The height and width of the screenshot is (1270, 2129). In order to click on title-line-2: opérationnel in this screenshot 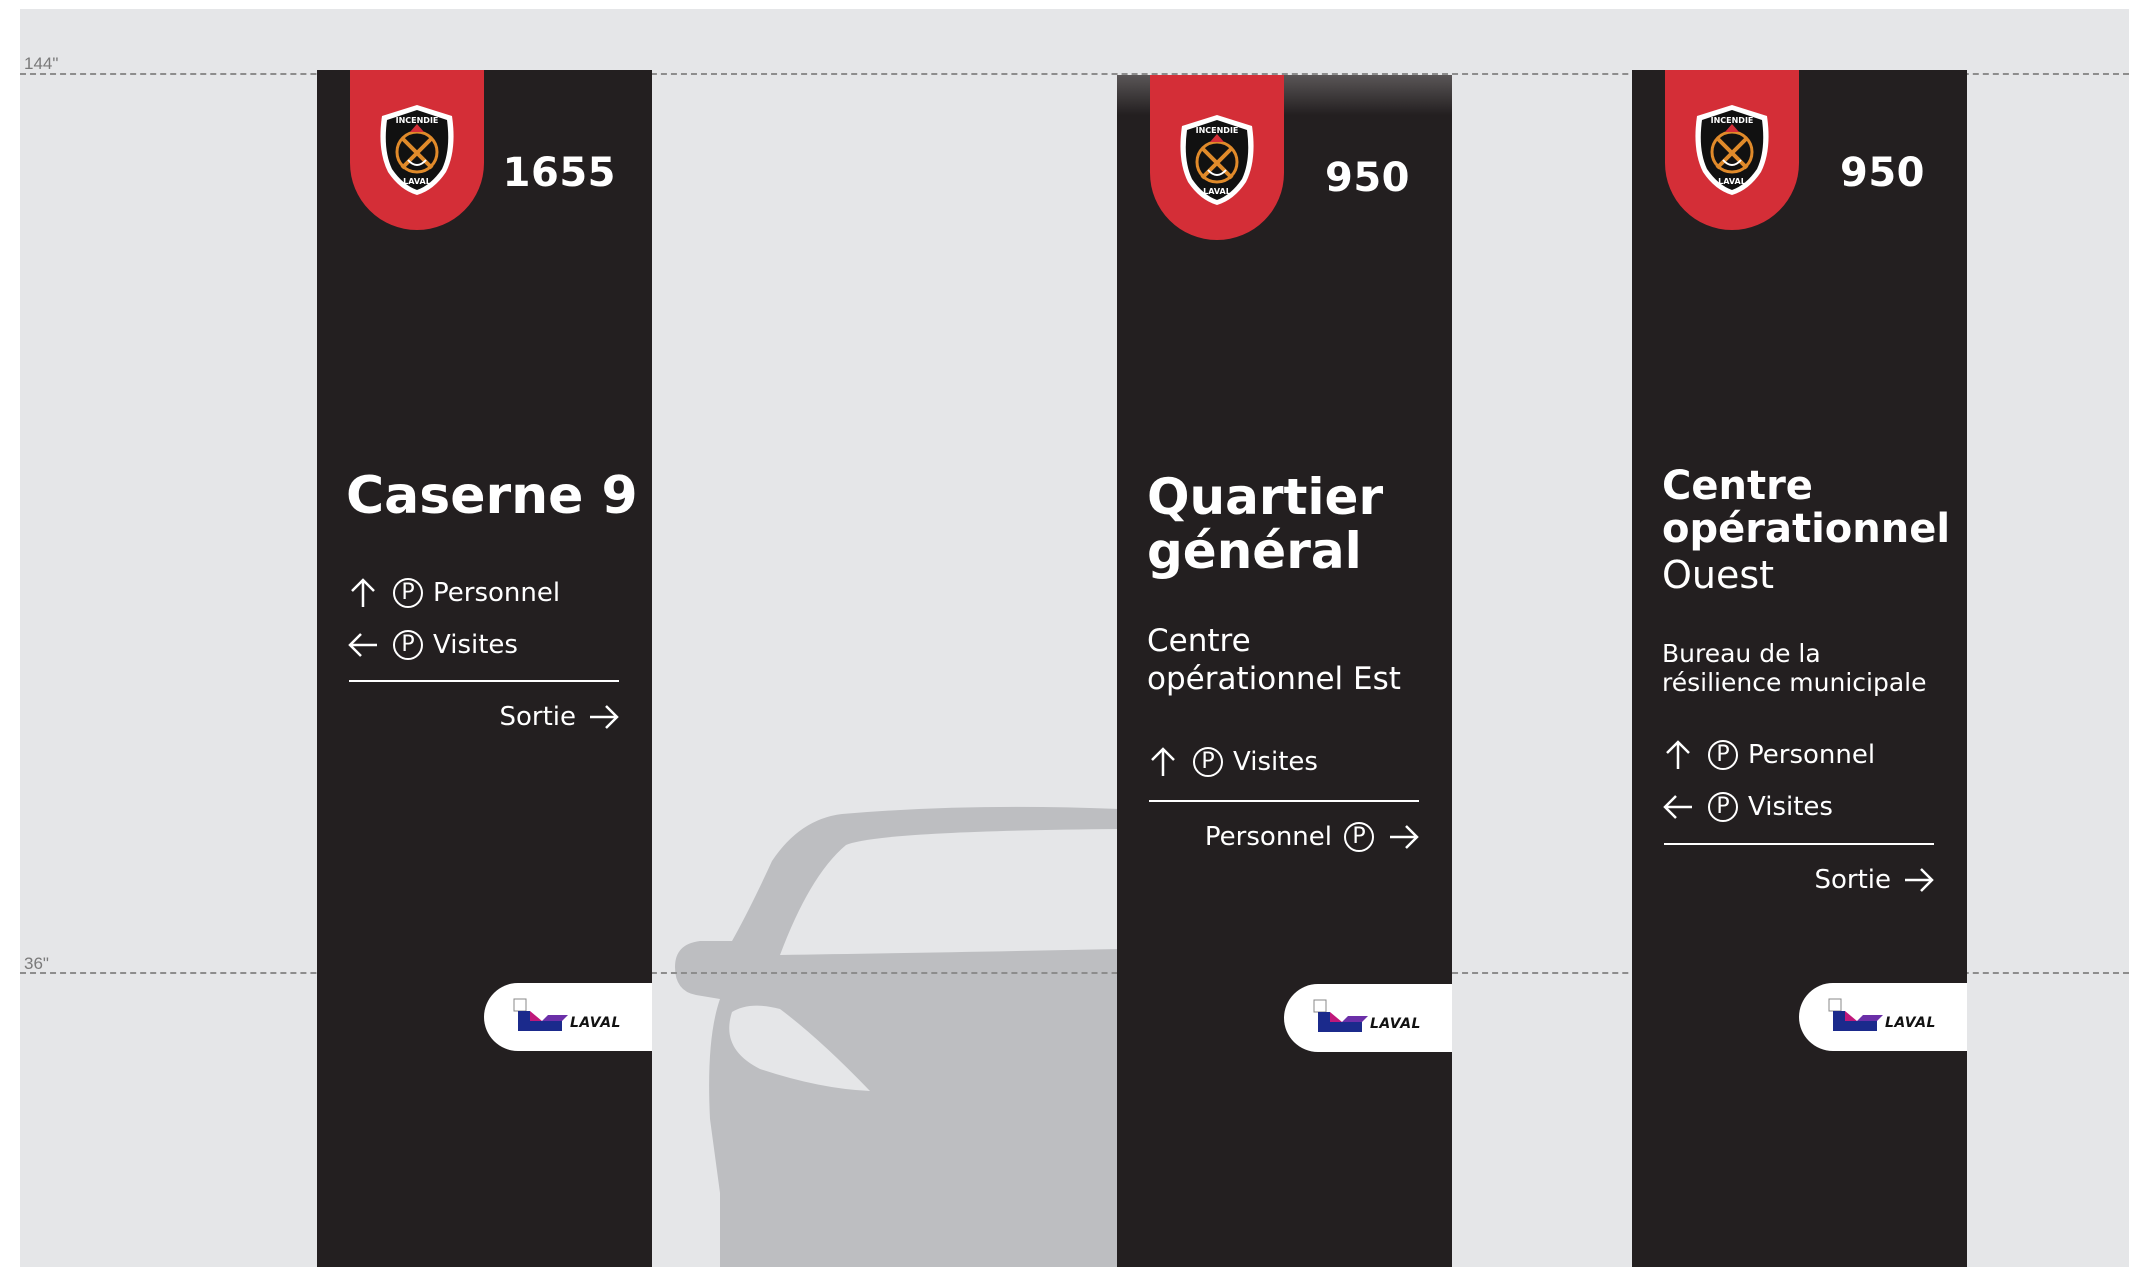, I will do `click(1806, 529)`.